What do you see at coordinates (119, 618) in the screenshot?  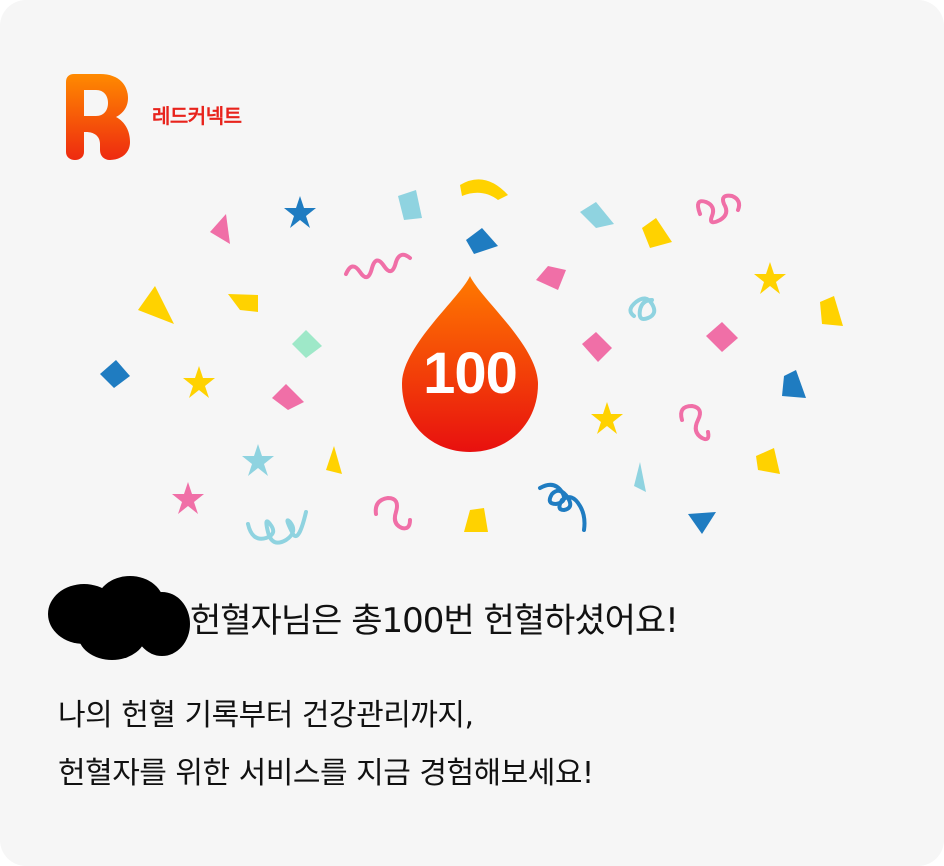 I see `redacted-name` at bounding box center [119, 618].